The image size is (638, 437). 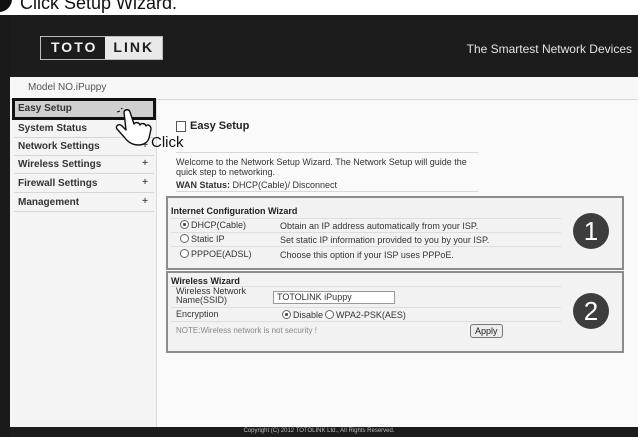 What do you see at coordinates (203, 185) in the screenshot?
I see `wan-status-label: WAN Status:` at bounding box center [203, 185].